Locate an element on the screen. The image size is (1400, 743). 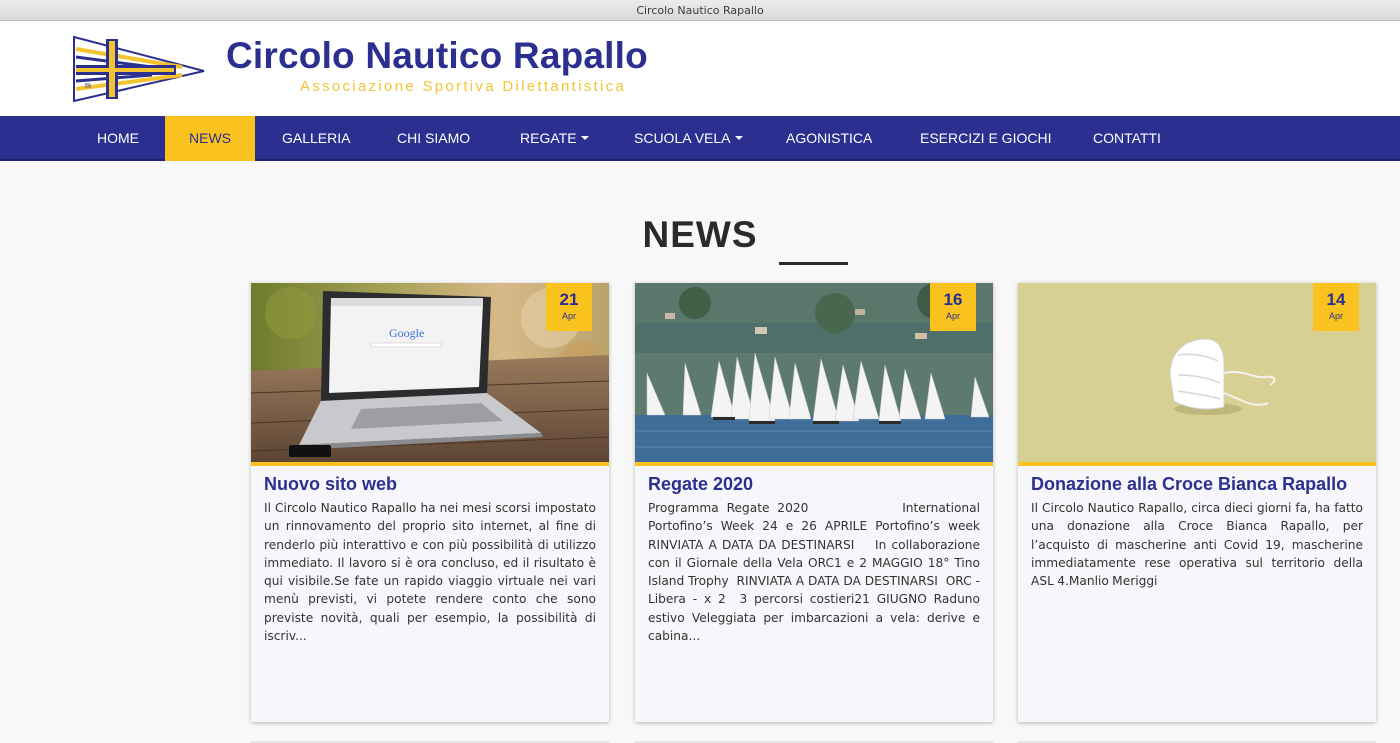
window-title: Circolo Nautico Rapallo is located at coordinates (700, 10).